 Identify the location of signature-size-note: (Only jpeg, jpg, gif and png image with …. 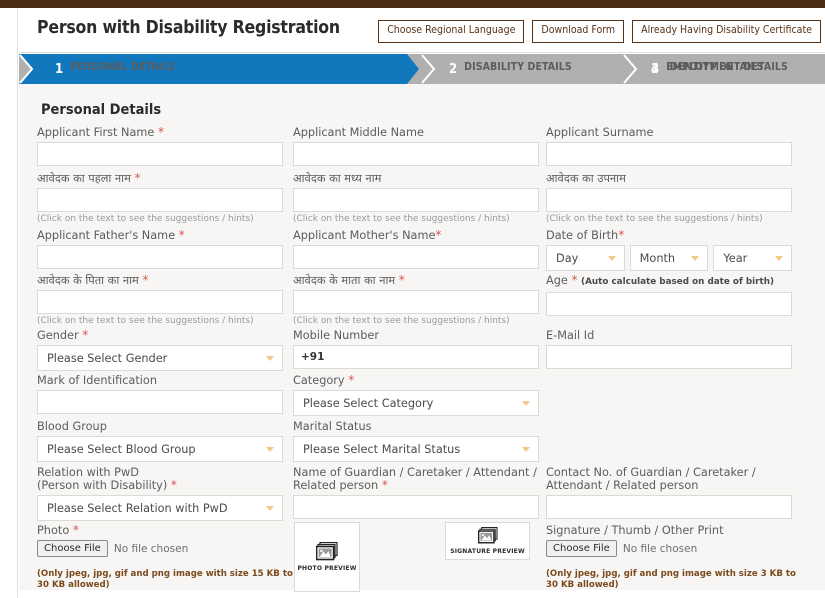
(671, 579).